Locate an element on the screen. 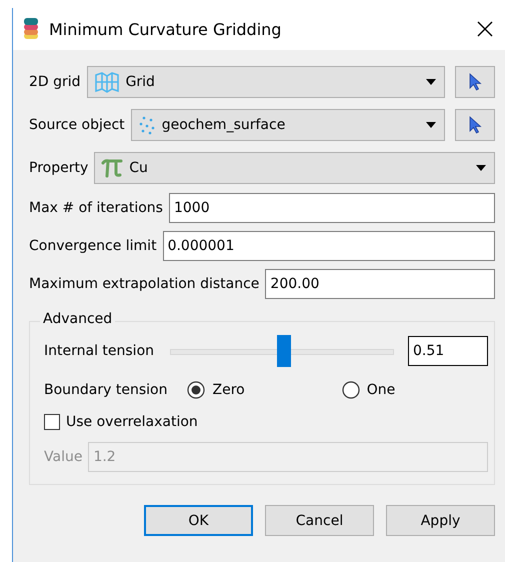 Image resolution: width=505 pixels, height=562 pixels. dialog-button: Cancel is located at coordinates (319, 520).